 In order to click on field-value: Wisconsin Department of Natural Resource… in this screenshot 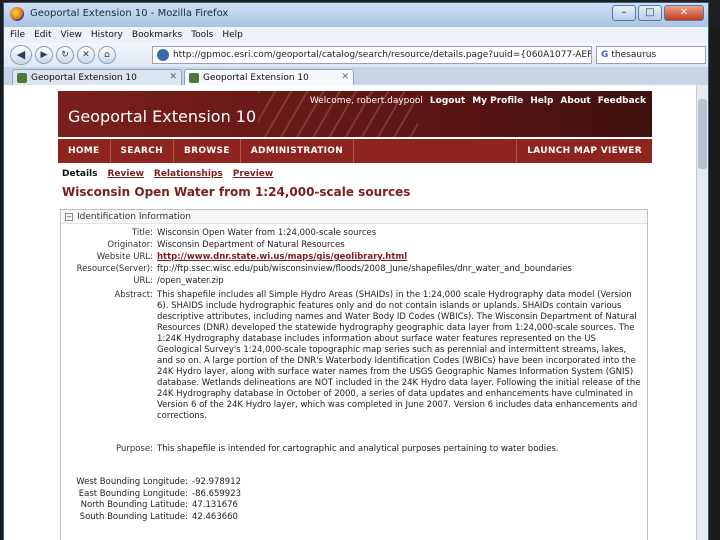, I will do `click(251, 245)`.